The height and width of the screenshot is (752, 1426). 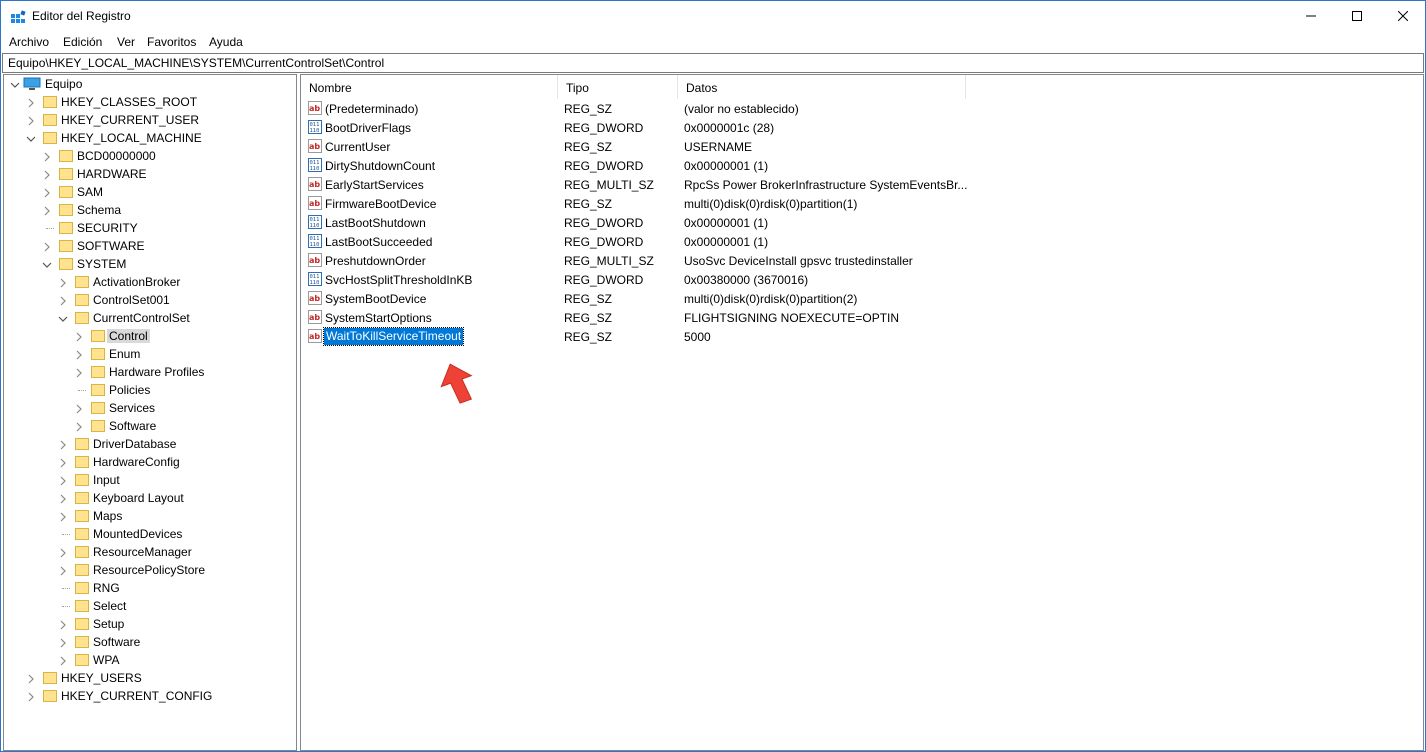 What do you see at coordinates (375, 299) in the screenshot?
I see `value-name: SystemBootDevice` at bounding box center [375, 299].